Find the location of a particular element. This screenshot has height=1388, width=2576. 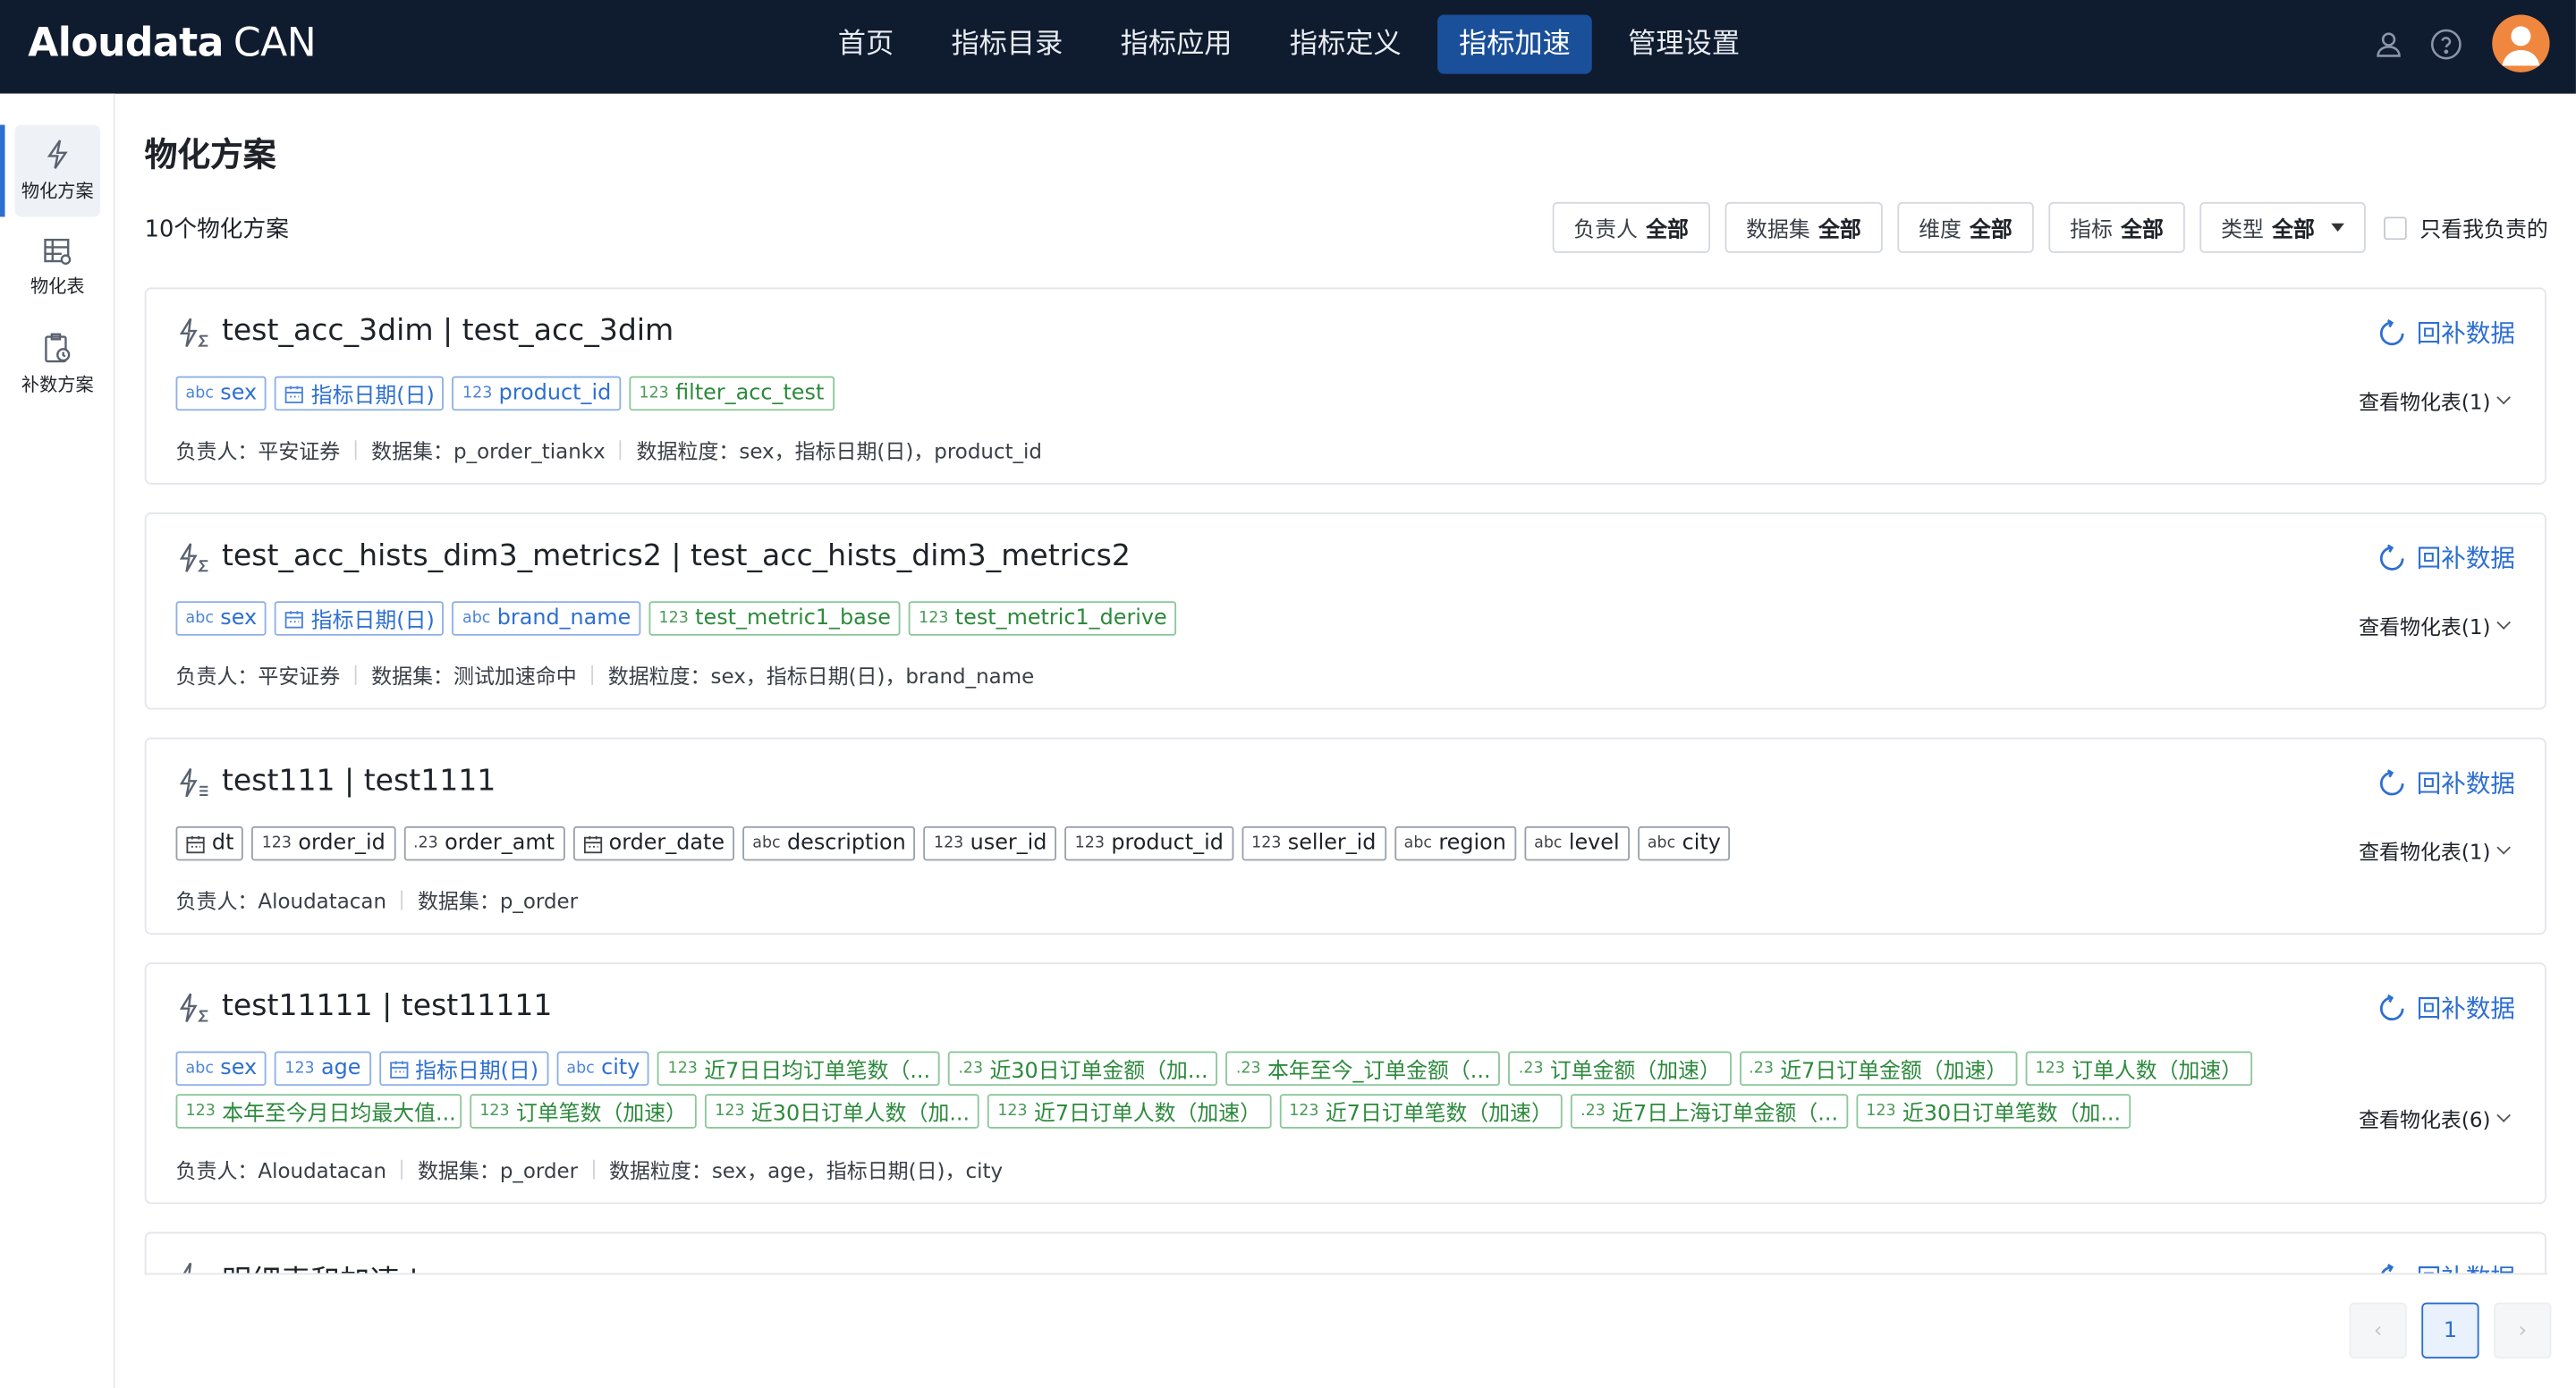

meta-value: p_order is located at coordinates (539, 901).